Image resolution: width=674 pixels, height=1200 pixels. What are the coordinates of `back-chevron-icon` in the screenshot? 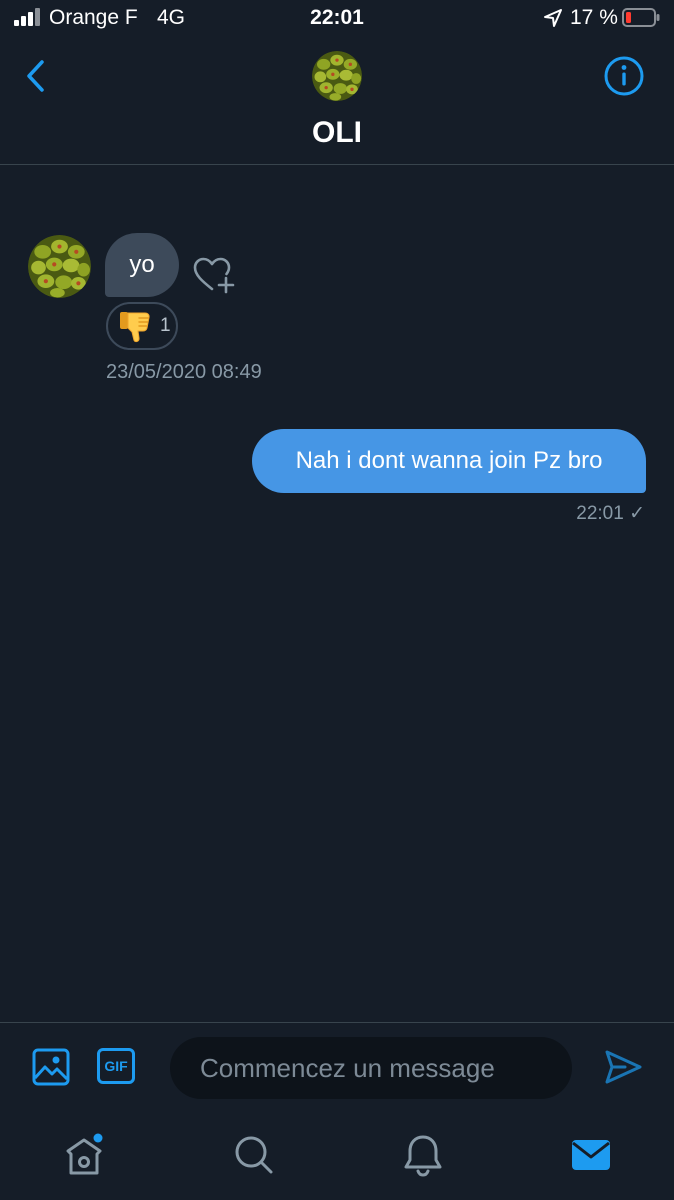 It's located at (36, 76).